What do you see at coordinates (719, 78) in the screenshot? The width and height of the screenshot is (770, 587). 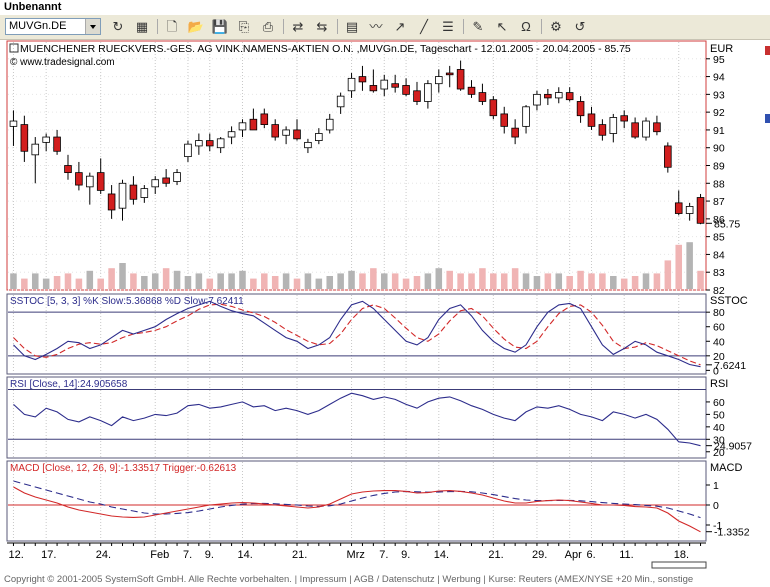 I see `price-tick-label: 94` at bounding box center [719, 78].